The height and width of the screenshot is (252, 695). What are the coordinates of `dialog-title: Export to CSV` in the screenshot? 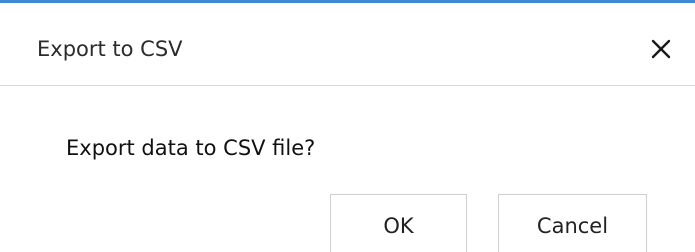 It's located at (110, 49).